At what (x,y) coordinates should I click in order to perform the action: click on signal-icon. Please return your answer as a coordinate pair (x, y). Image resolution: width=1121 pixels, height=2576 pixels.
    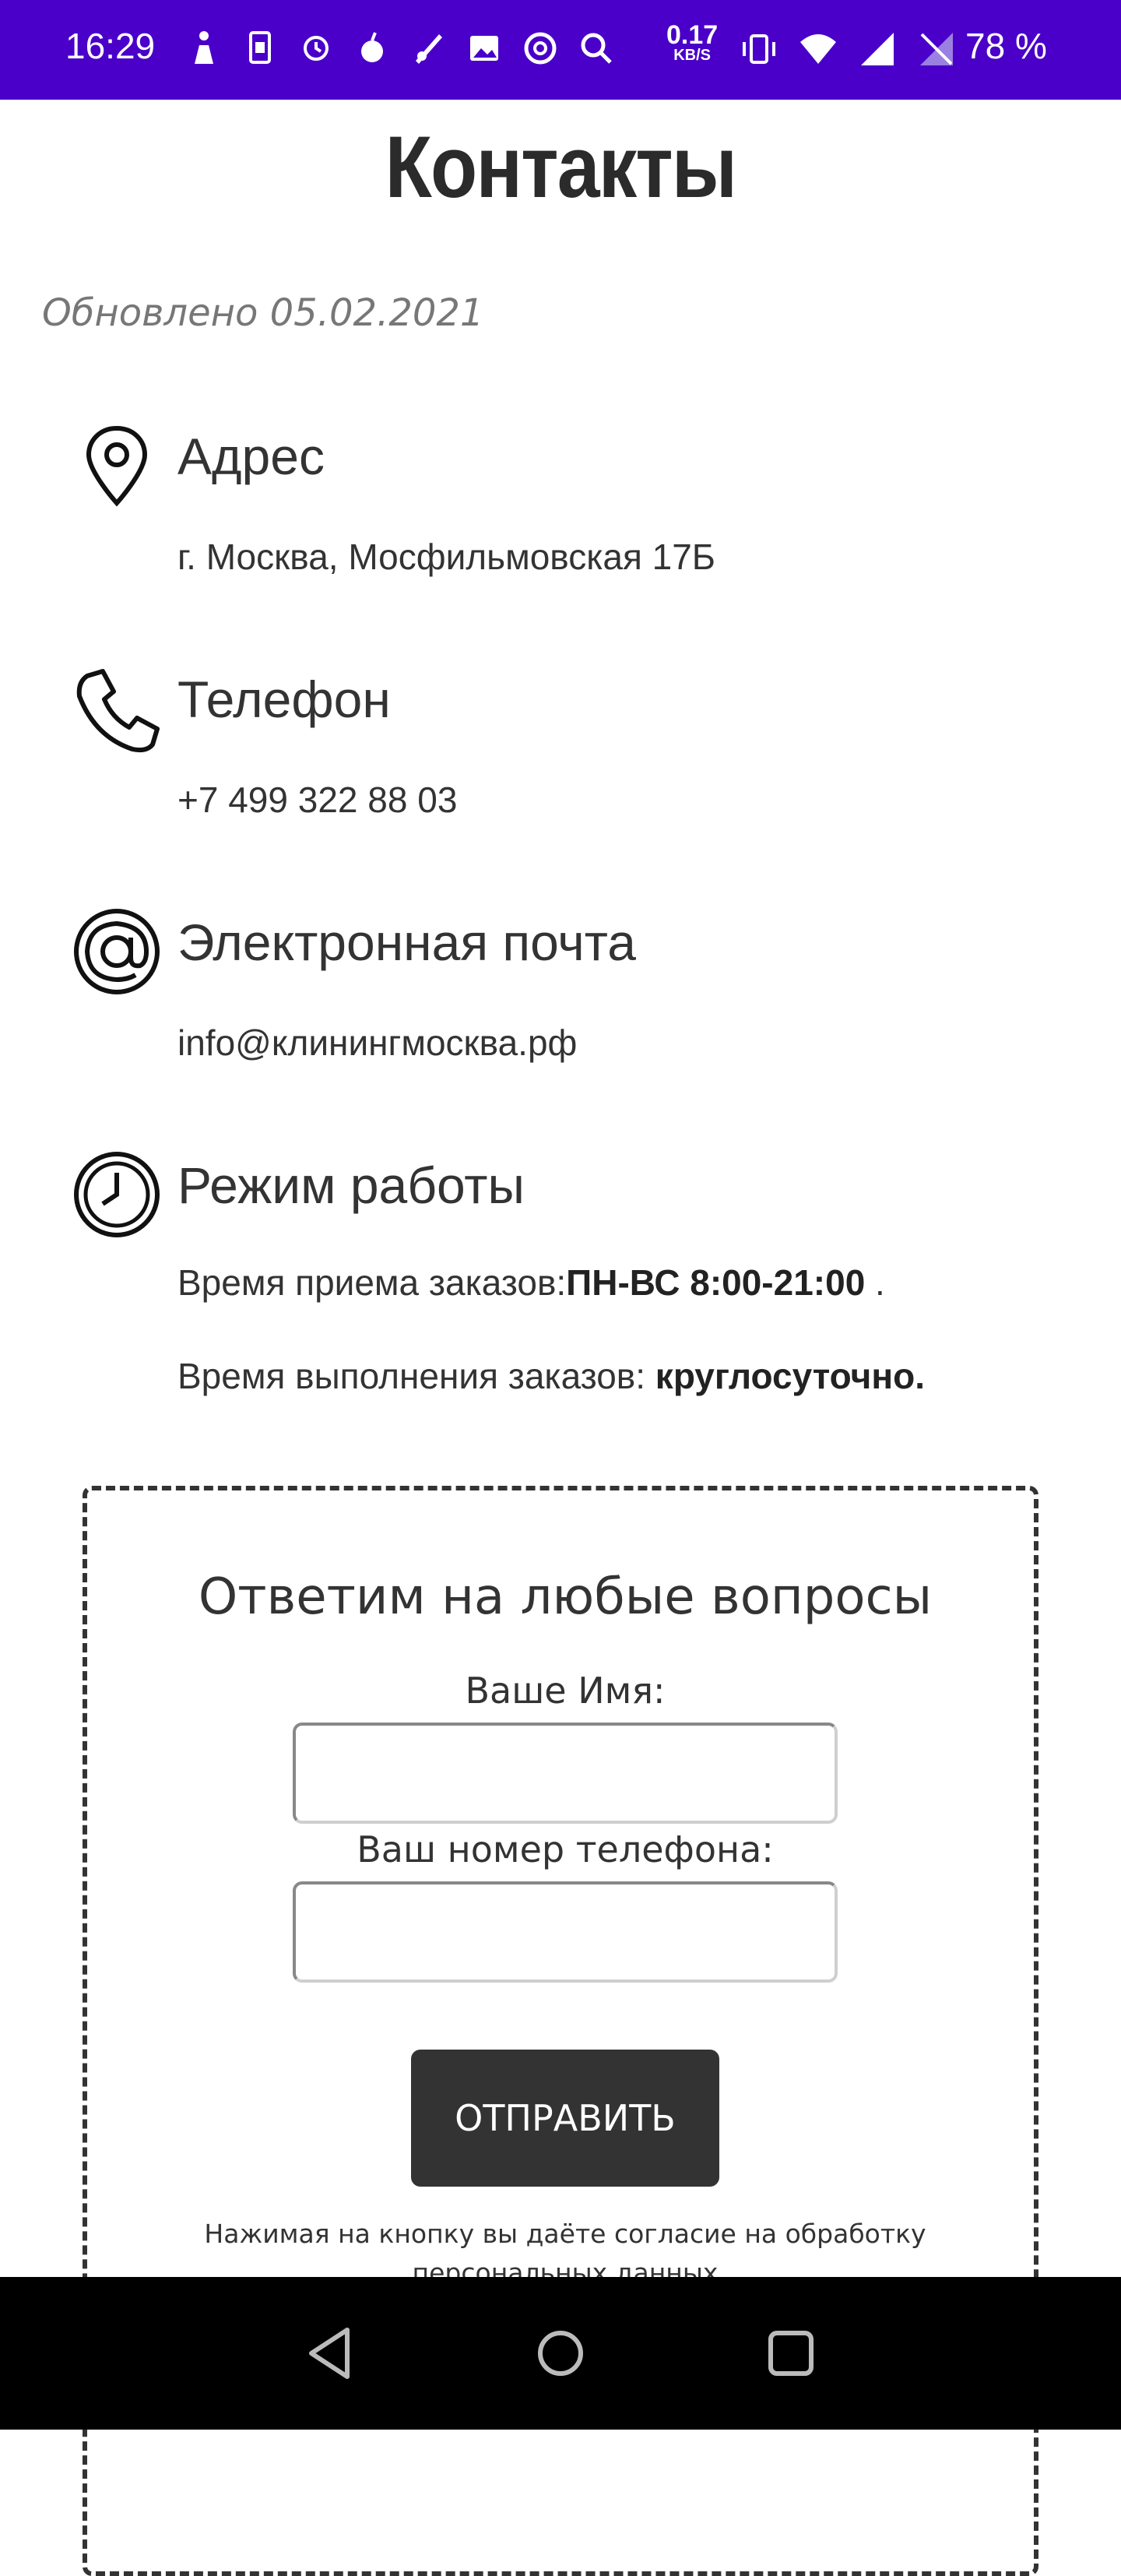
    Looking at the image, I should click on (877, 49).